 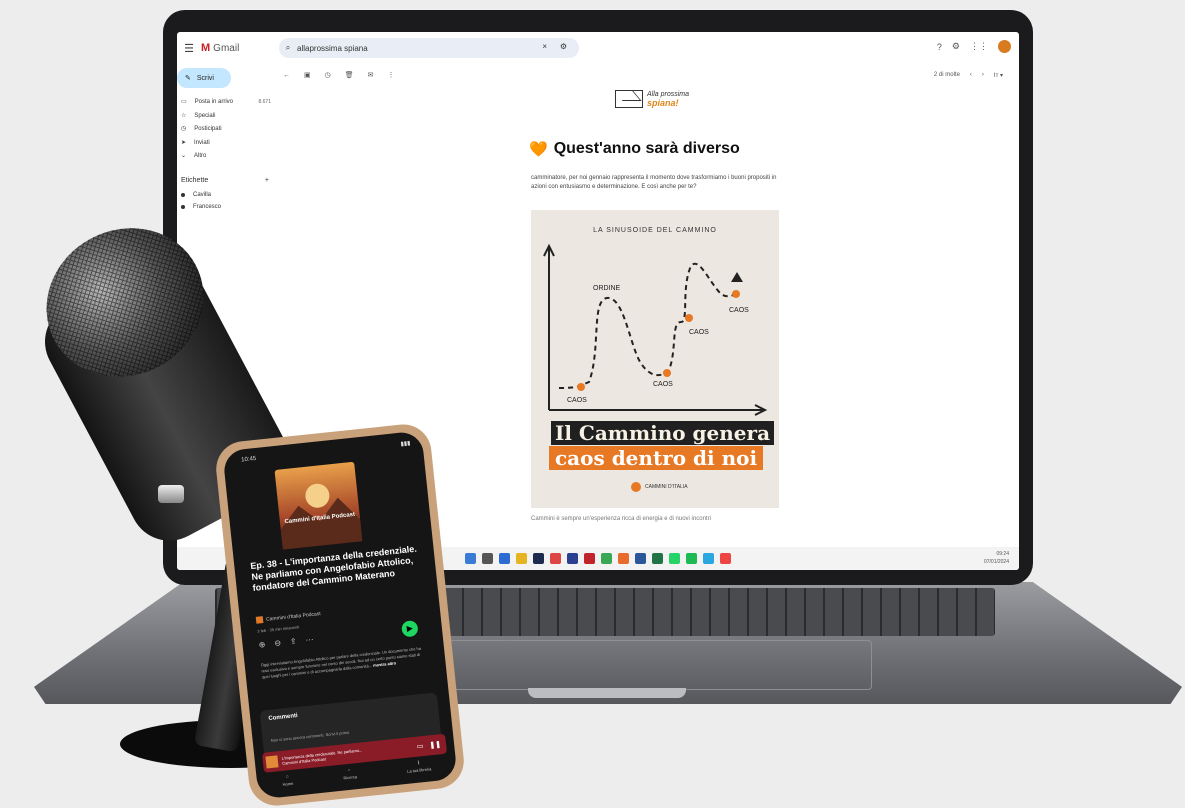 I want to click on taskbar-clock: 09:24 07/01/2024, so click(x=996, y=558).